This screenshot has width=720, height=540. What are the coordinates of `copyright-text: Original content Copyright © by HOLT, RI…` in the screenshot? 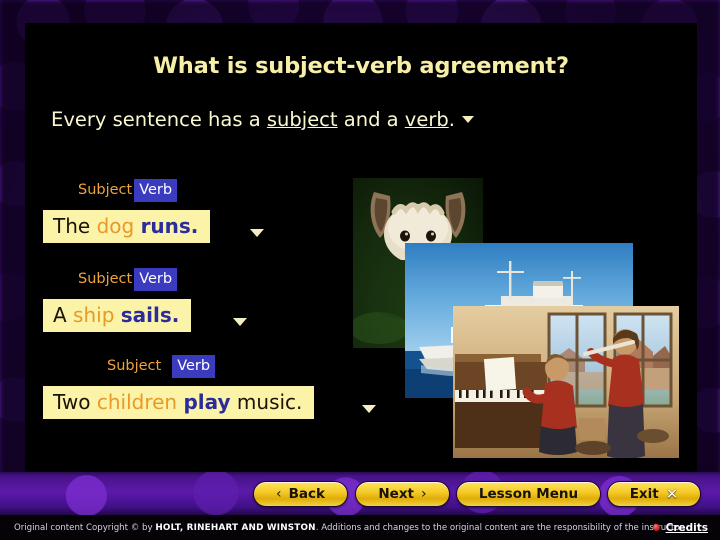 It's located at (349, 528).